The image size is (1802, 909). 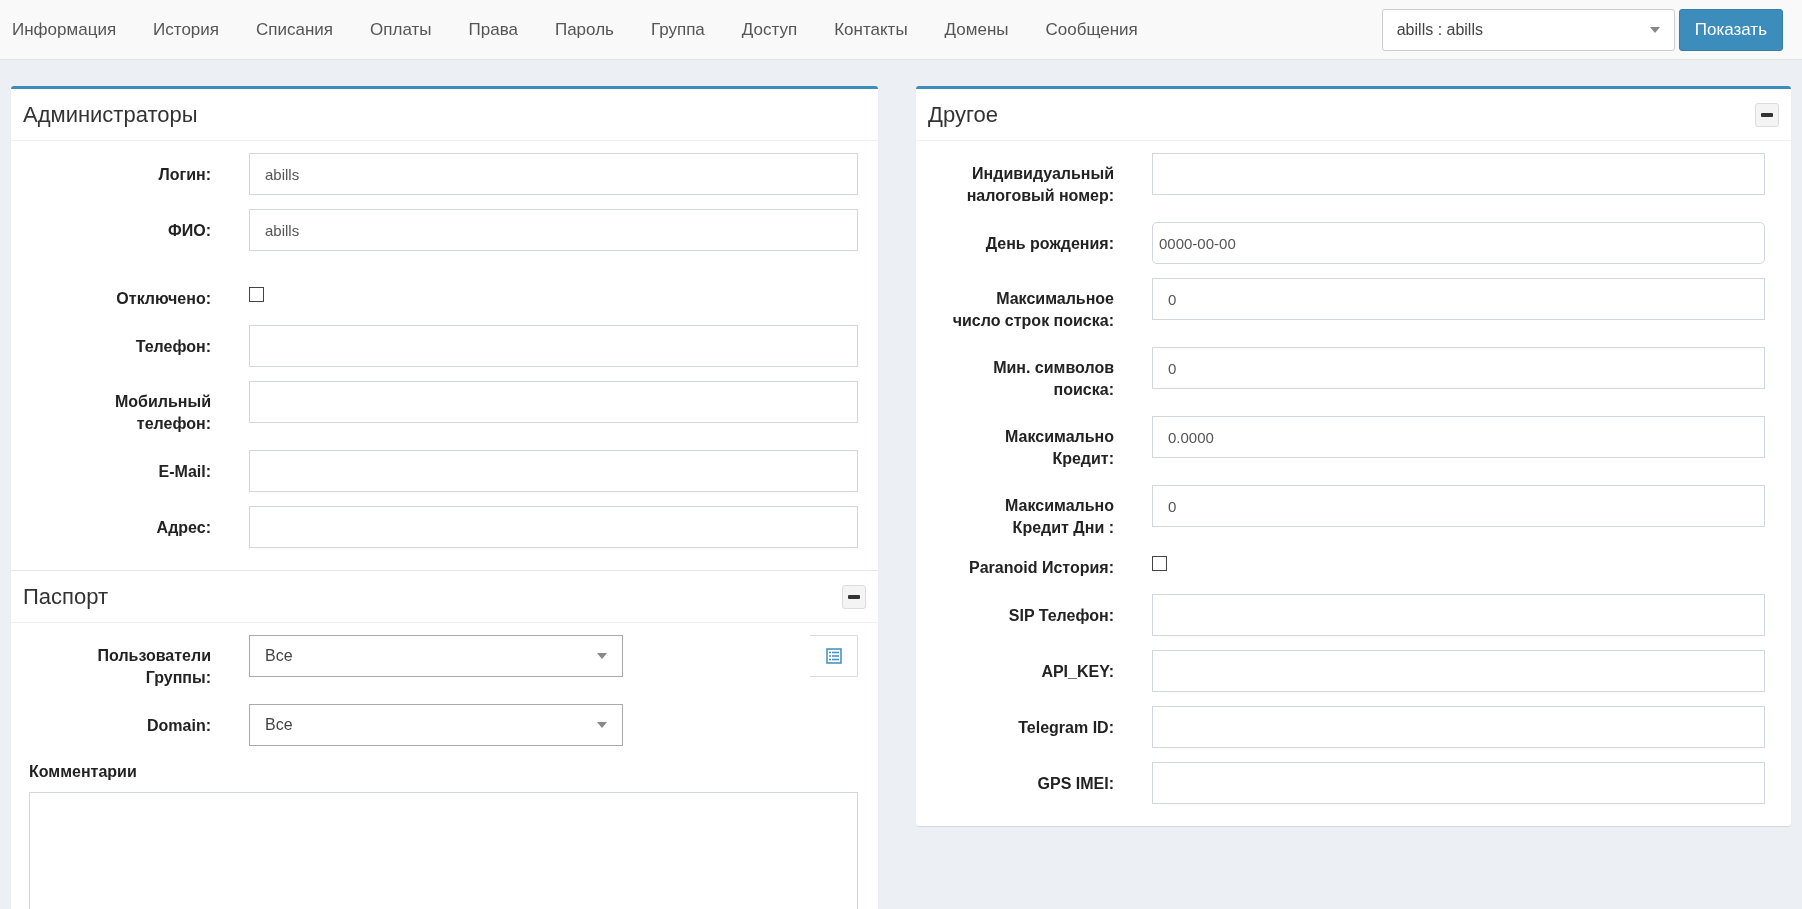 I want to click on field-label: Максимально Кредит Дни :, so click(x=1059, y=517).